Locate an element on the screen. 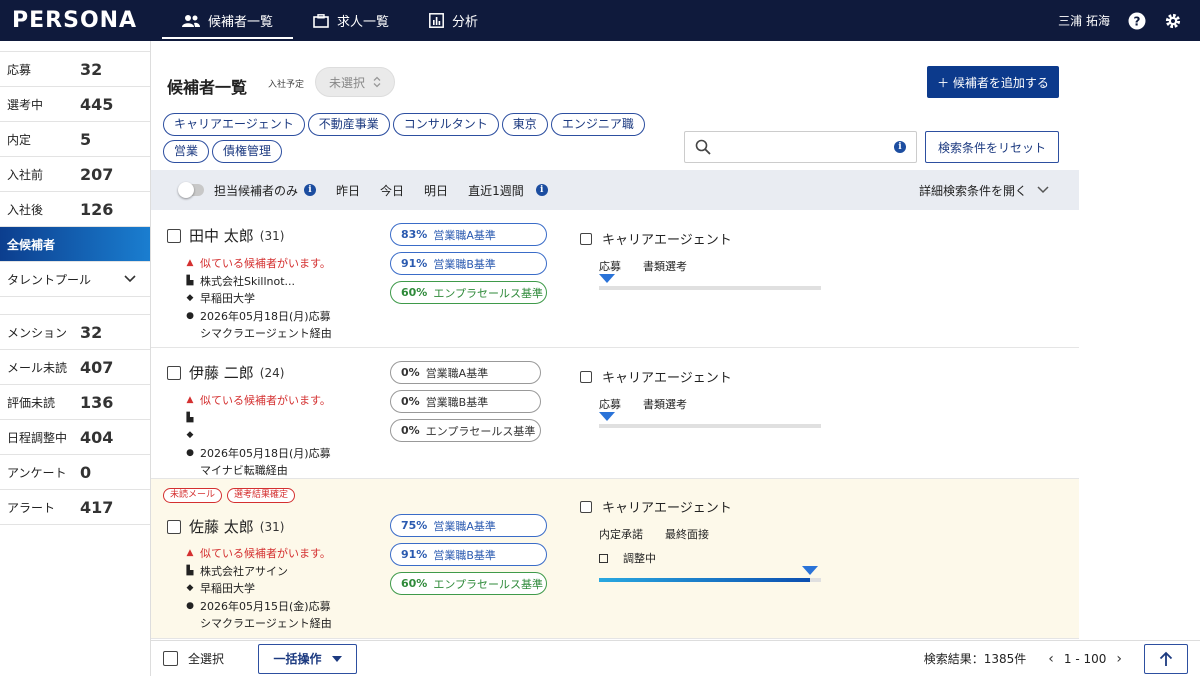 Image resolution: width=1200 pixels, height=676 pixels. sidebar-item-survey: アンケート 0 is located at coordinates (75, 472).